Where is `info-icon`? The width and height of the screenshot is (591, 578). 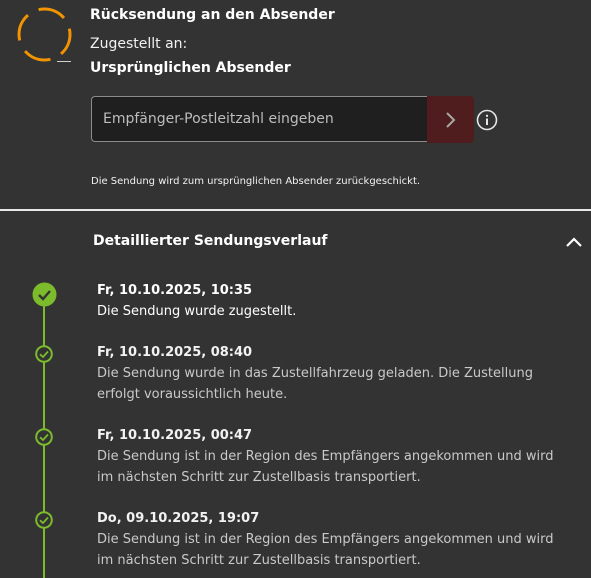
info-icon is located at coordinates (487, 120).